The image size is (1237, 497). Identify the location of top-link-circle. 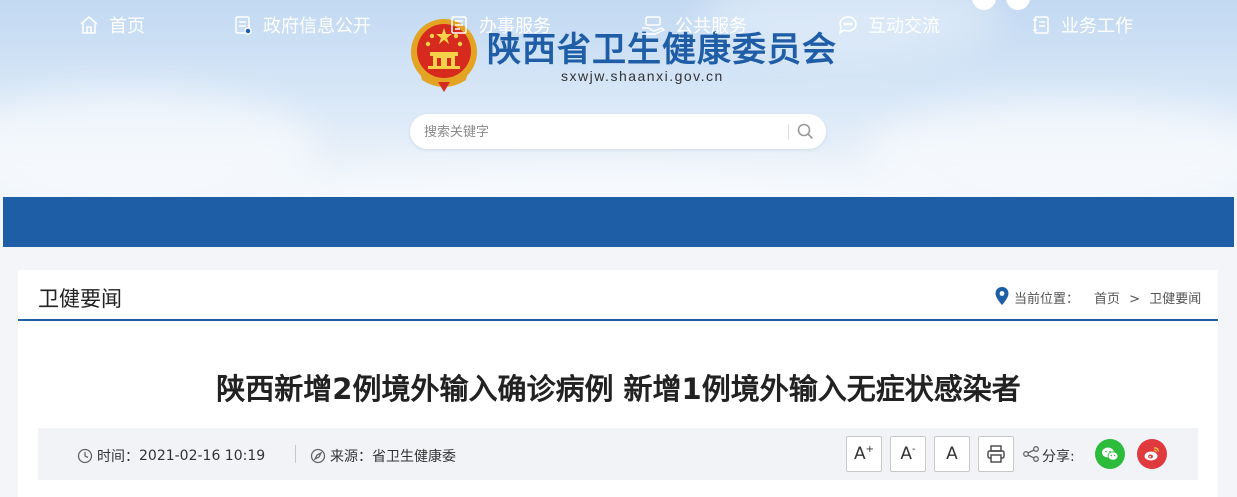
(1018, 5).